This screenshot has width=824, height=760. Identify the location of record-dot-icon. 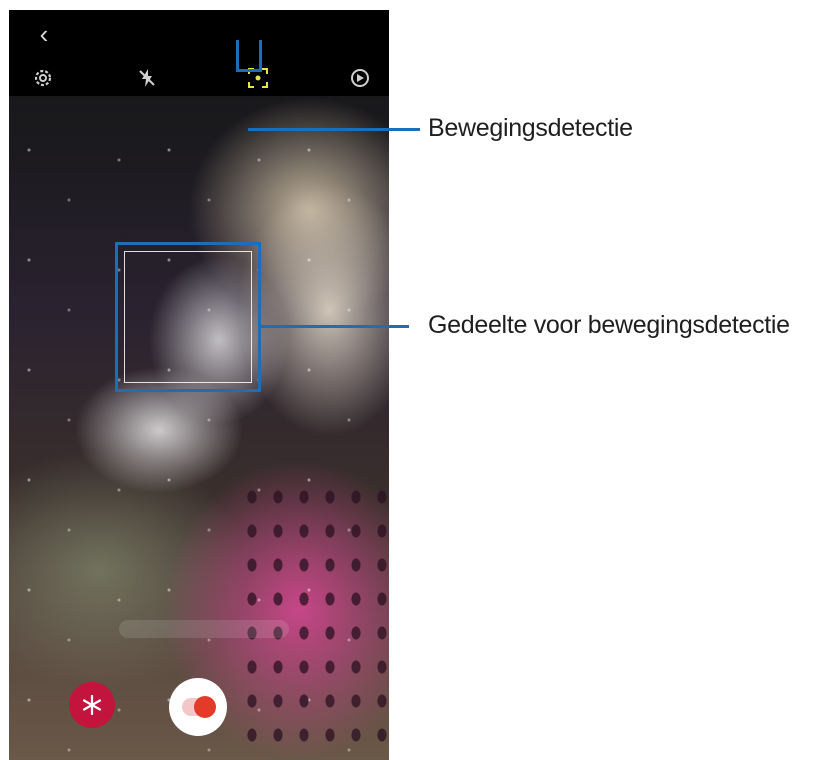
(205, 707).